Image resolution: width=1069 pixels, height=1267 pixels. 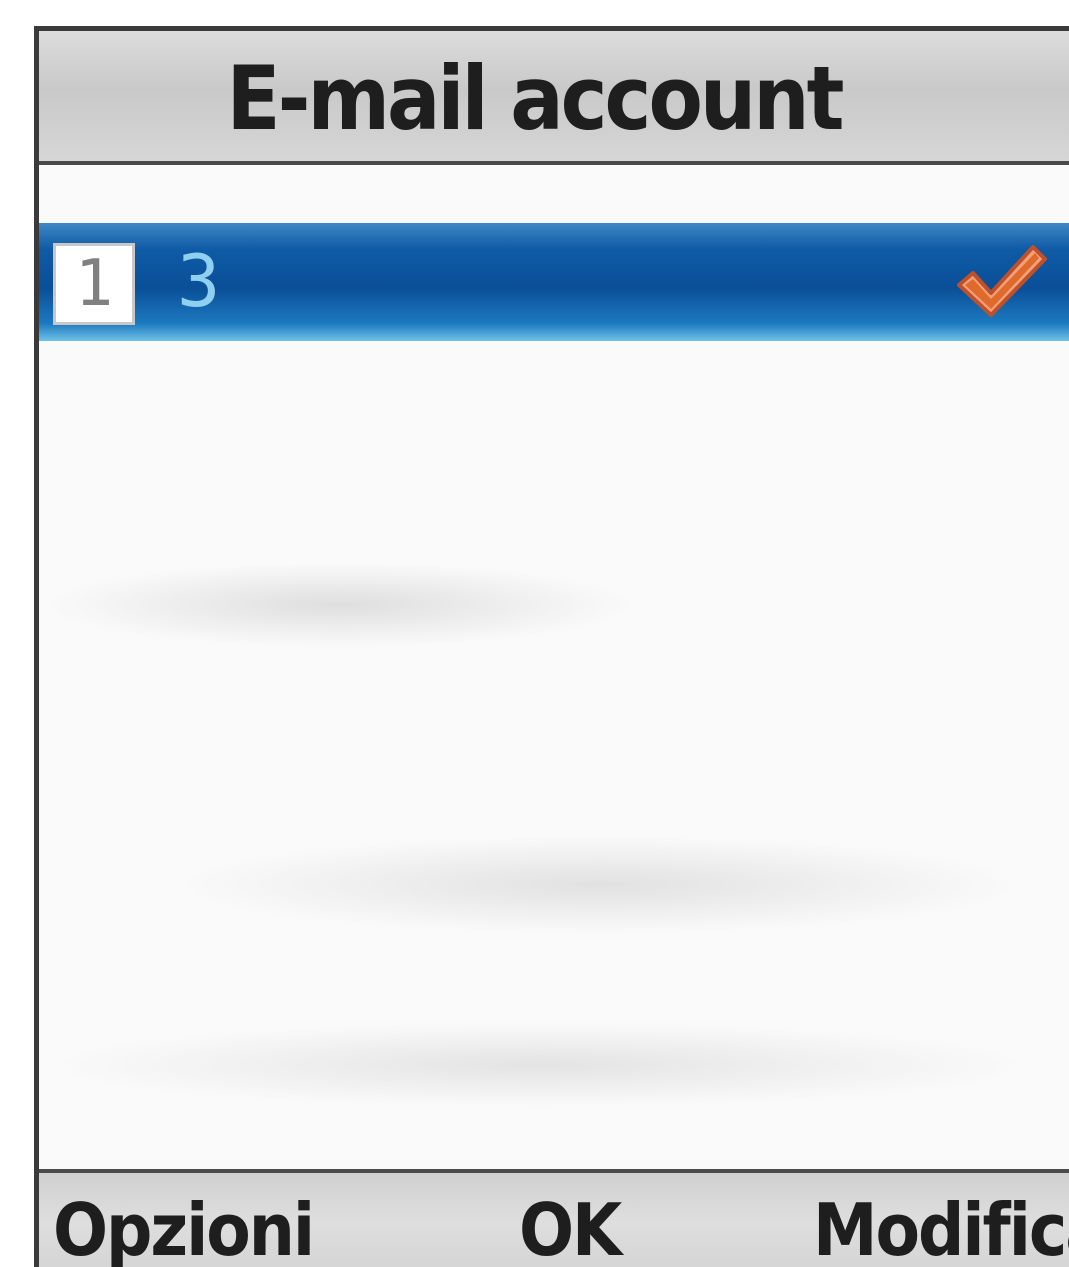 What do you see at coordinates (554, 282) in the screenshot?
I see `list-item-account: 1 3` at bounding box center [554, 282].